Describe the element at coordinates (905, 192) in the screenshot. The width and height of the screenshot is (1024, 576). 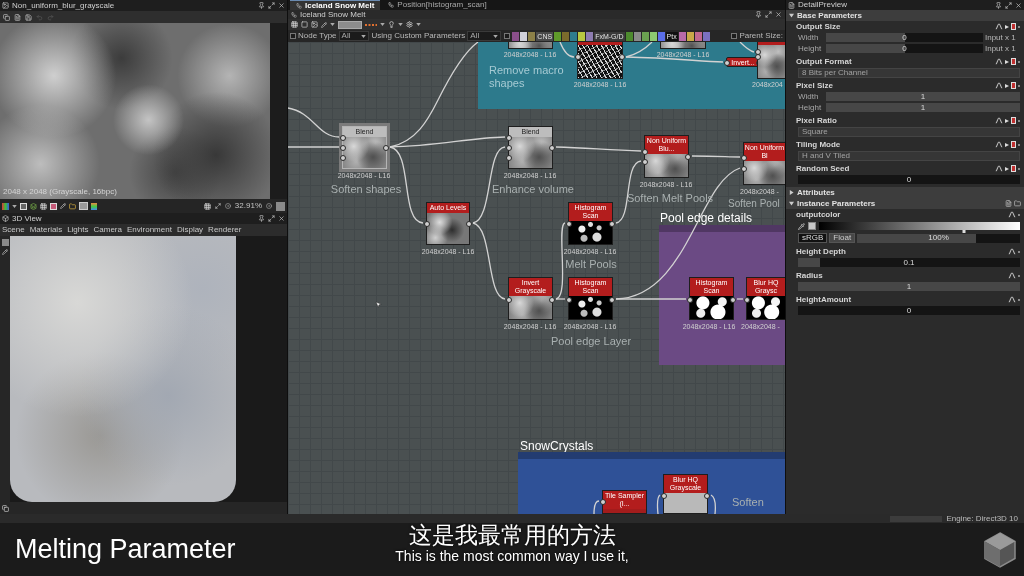
I see `section-header: Attributes` at that location.